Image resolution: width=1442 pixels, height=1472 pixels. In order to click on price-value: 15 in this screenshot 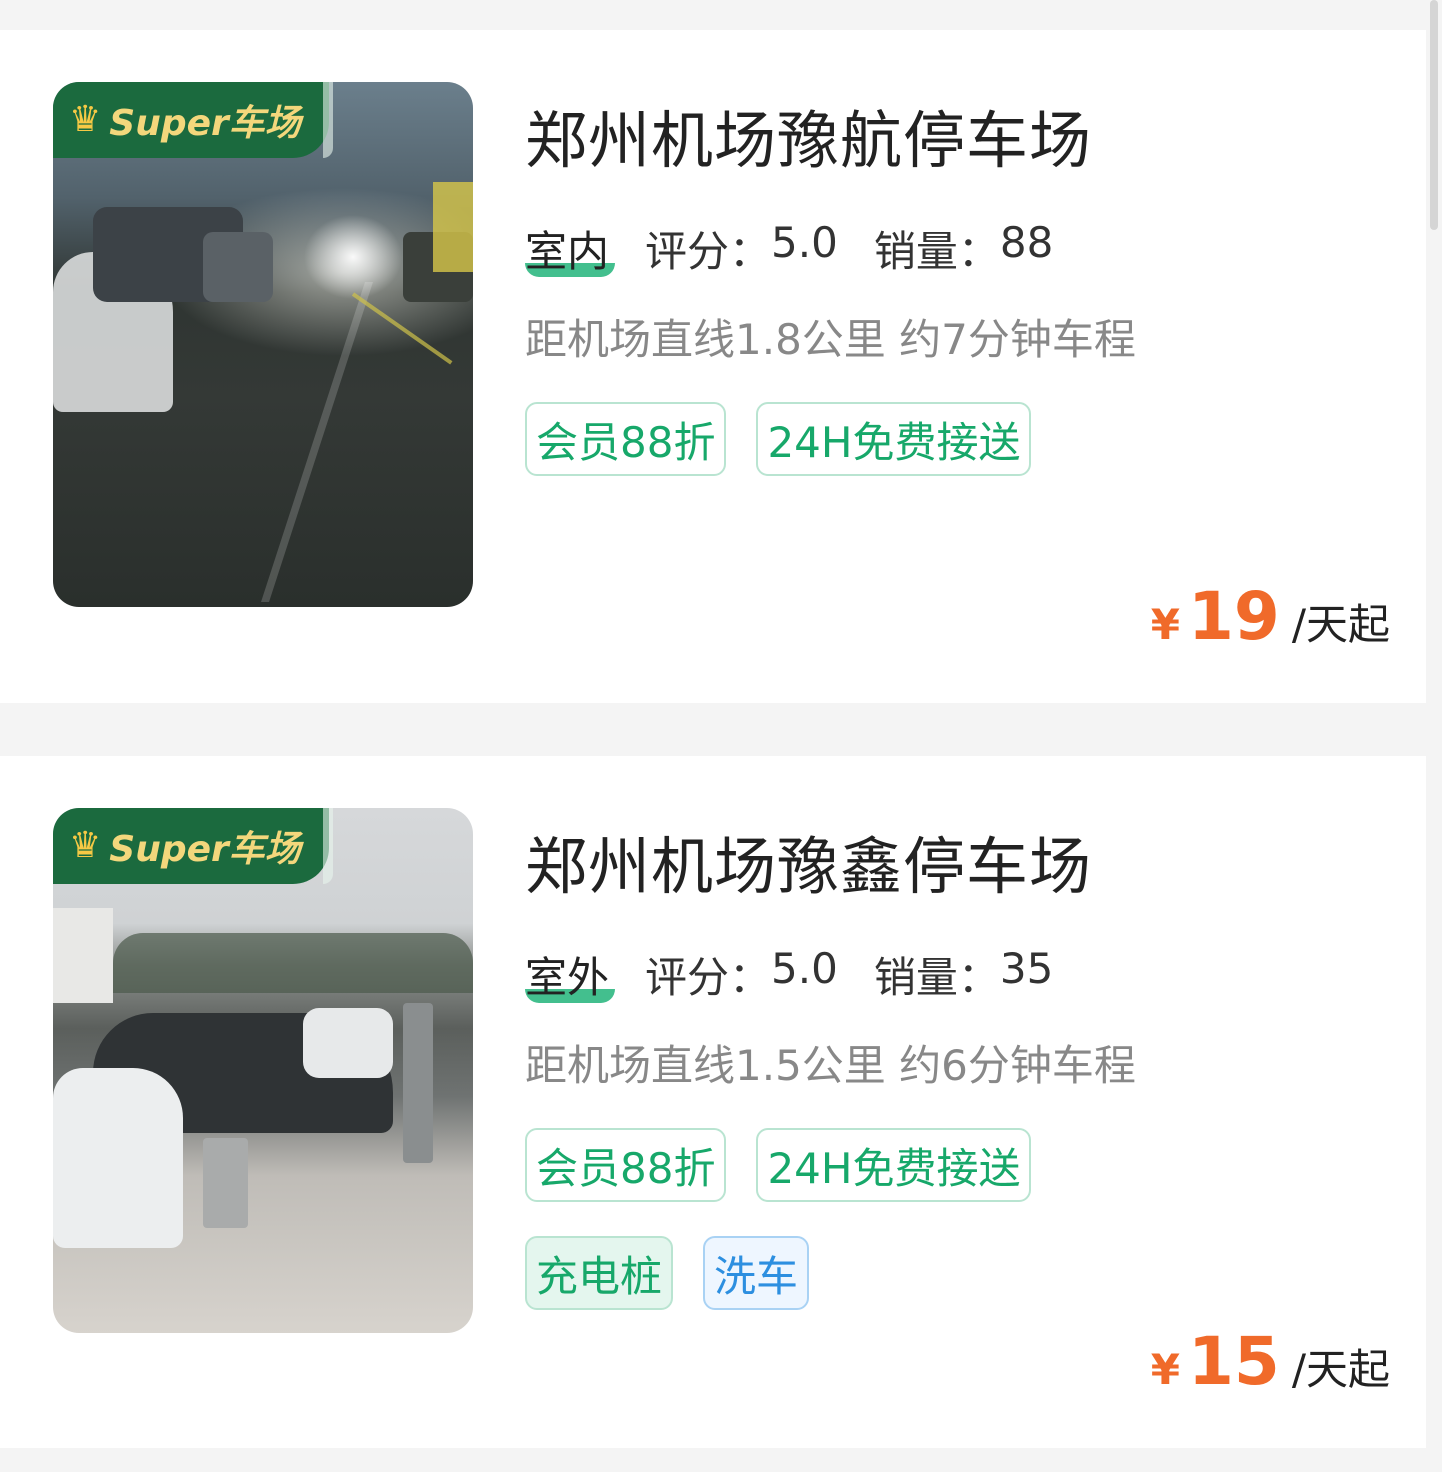, I will do `click(1233, 1361)`.